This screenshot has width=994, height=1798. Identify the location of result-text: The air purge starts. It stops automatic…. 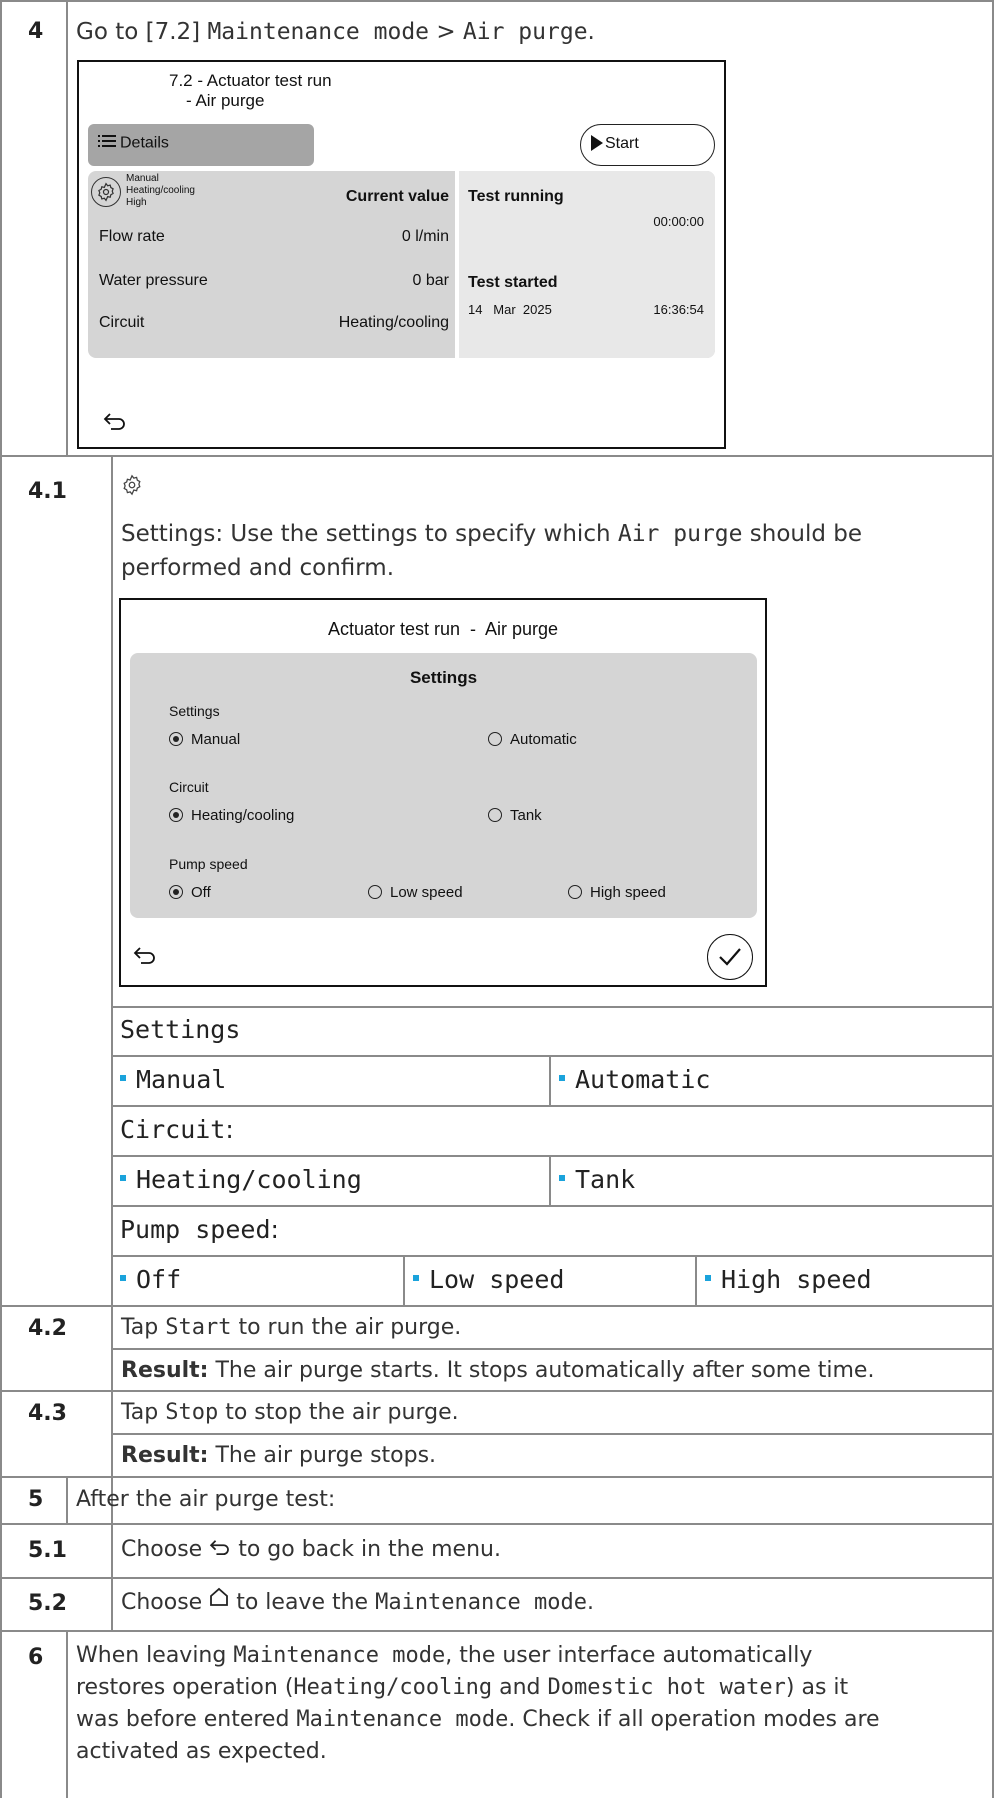
(541, 1370).